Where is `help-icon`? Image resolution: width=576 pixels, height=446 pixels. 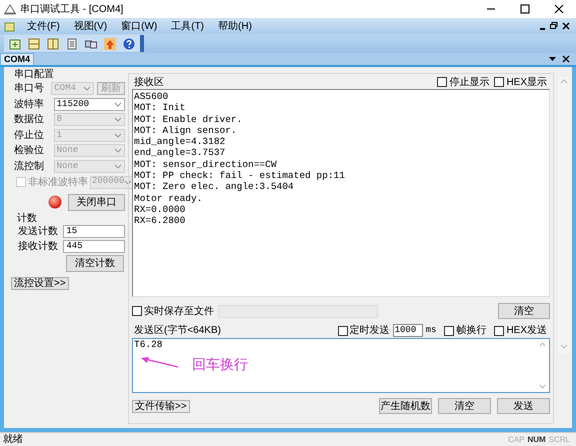 help-icon is located at coordinates (129, 44).